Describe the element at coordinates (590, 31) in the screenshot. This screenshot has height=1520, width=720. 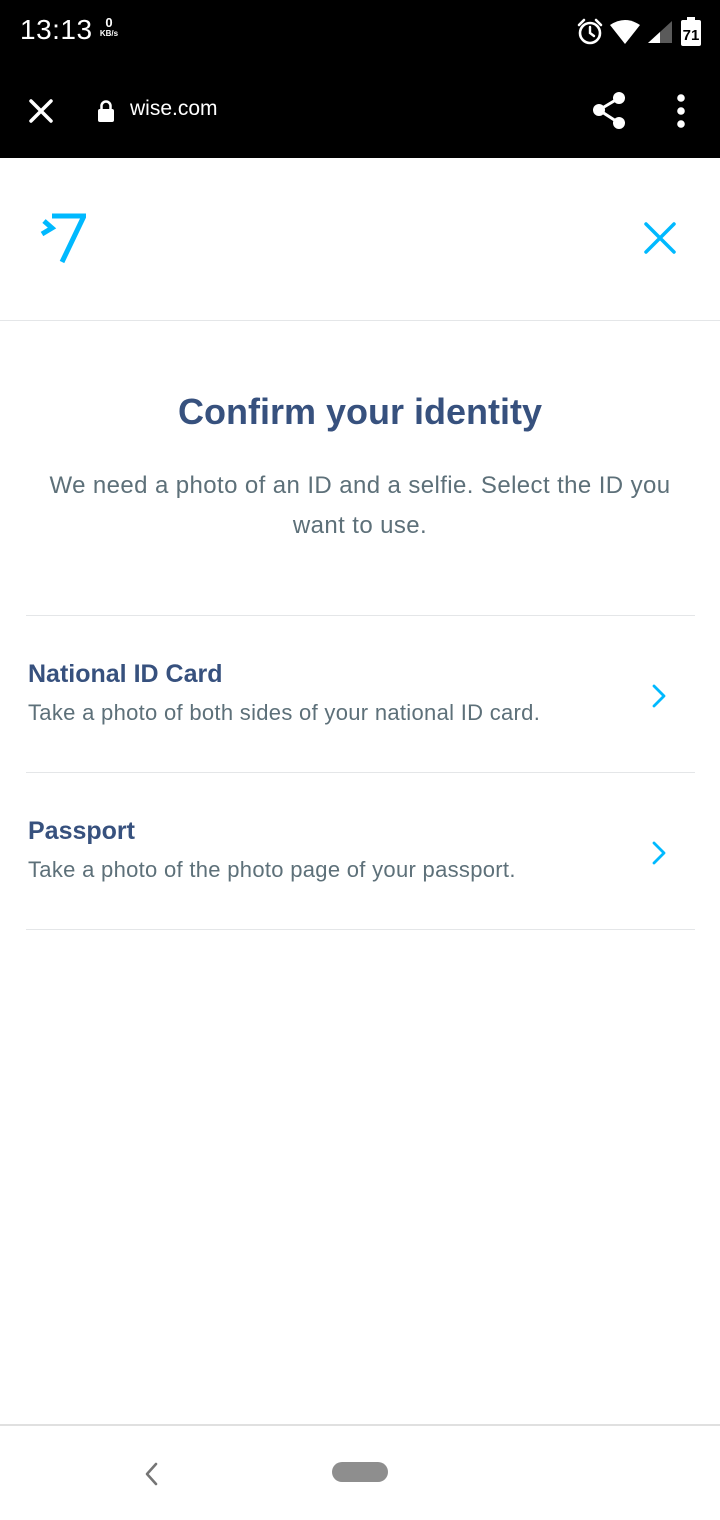
I see `alarm-icon` at that location.